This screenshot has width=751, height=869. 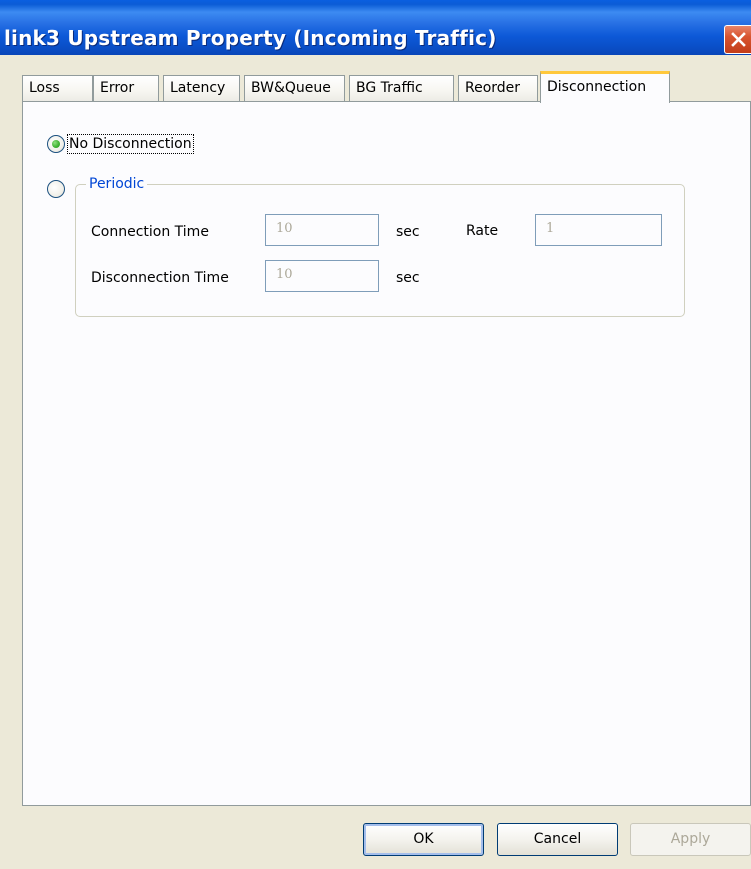 I want to click on ok-button: OK, so click(x=423, y=839).